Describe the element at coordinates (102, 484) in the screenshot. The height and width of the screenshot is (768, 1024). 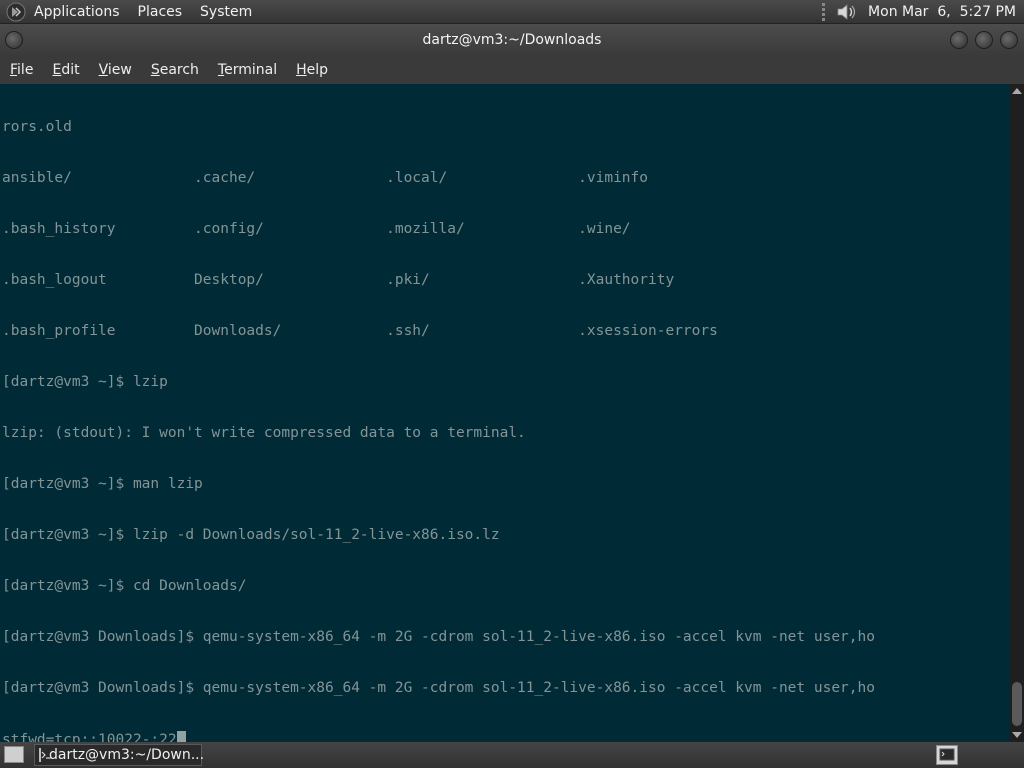
I see `terminal-line: [dartz@vm3 ~]$ man lzip` at that location.